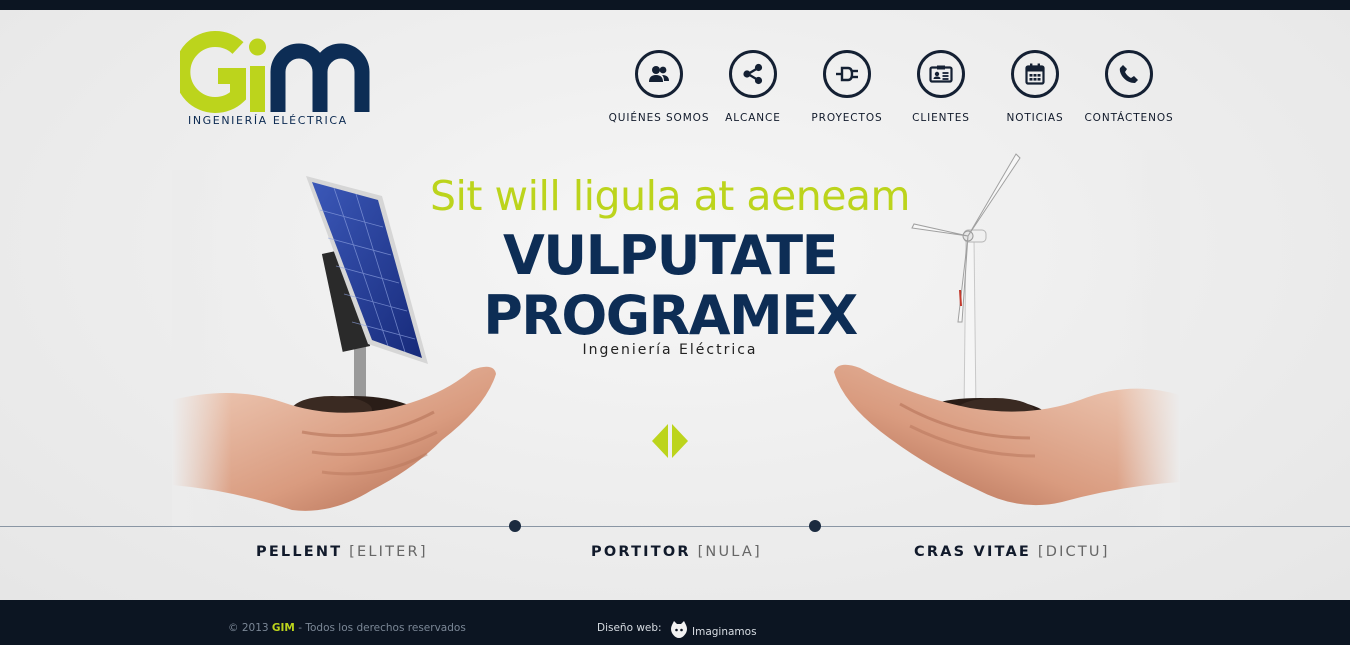  I want to click on slider-next-arrow-icon, so click(680, 441).